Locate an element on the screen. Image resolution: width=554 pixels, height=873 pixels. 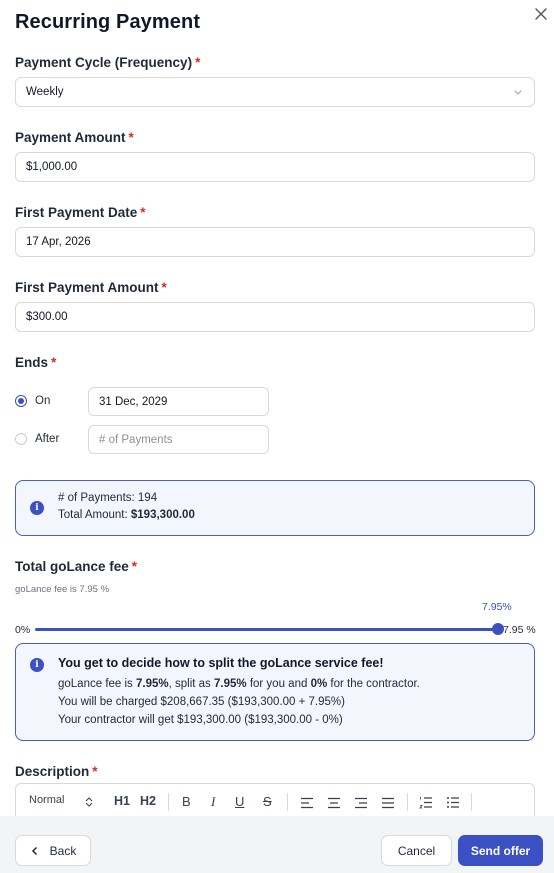
close-icon is located at coordinates (541, 14).